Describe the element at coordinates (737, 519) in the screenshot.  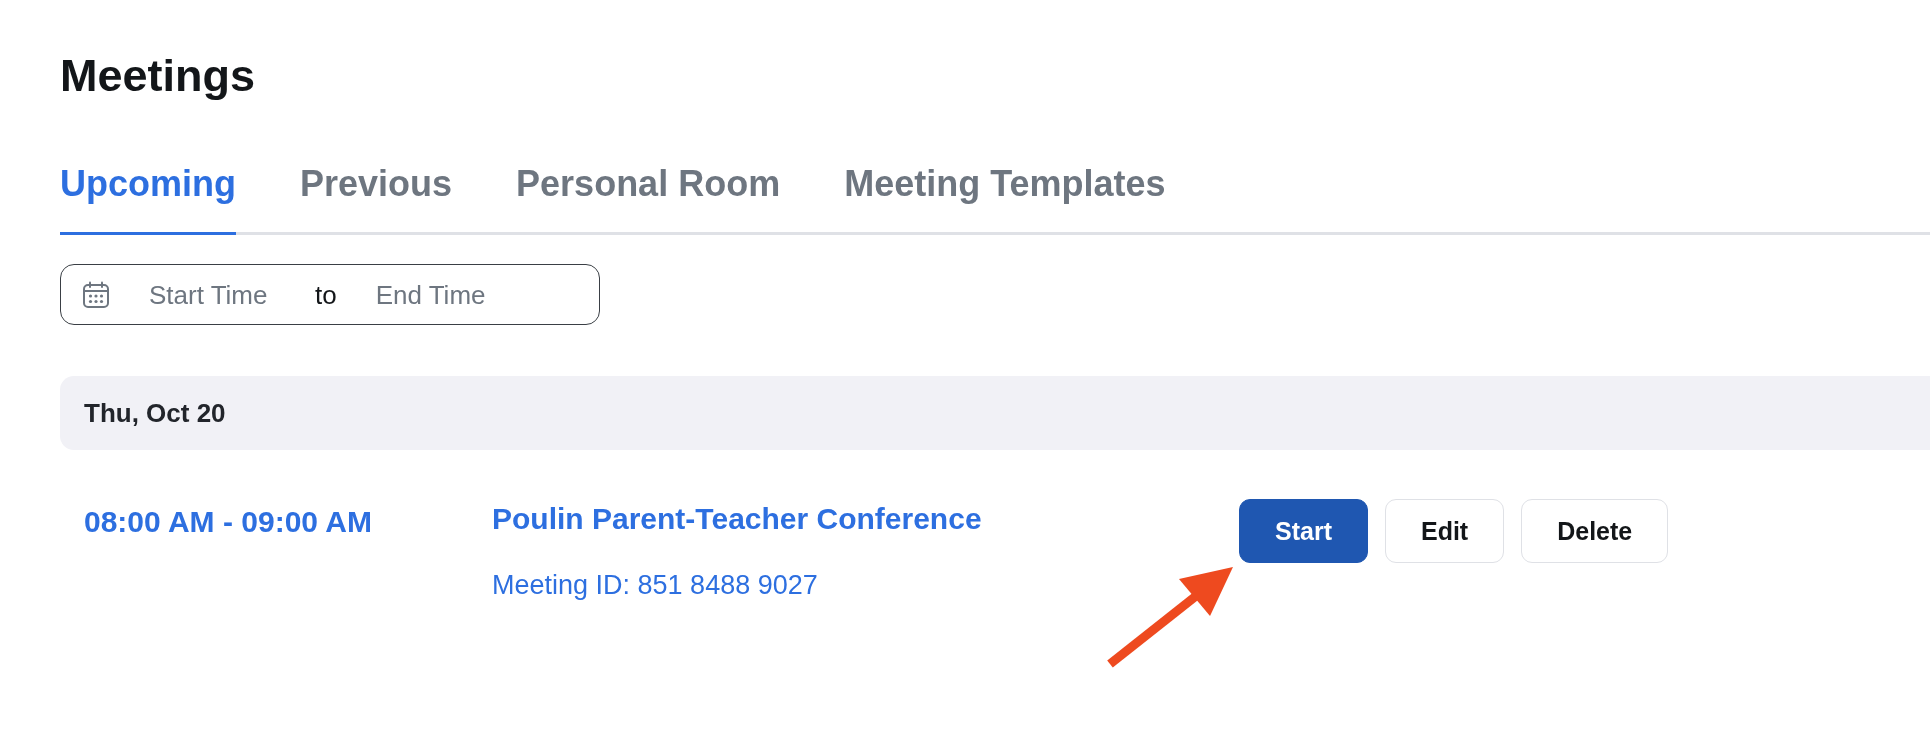
I see `meeting-topic-link: Poulin Parent-Teacher Conference` at that location.